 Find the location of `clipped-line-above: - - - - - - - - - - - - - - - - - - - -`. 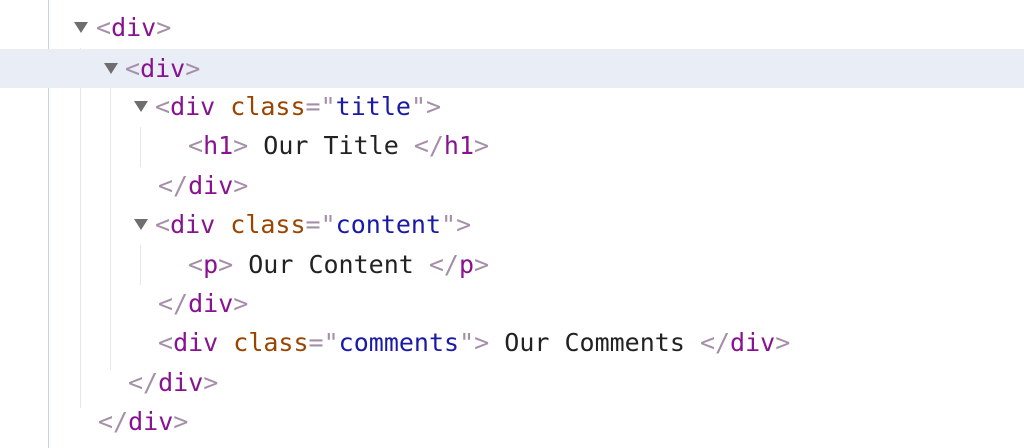

clipped-line-above: - - - - - - - - - - - - - - - - - - - - is located at coordinates (483, 2).